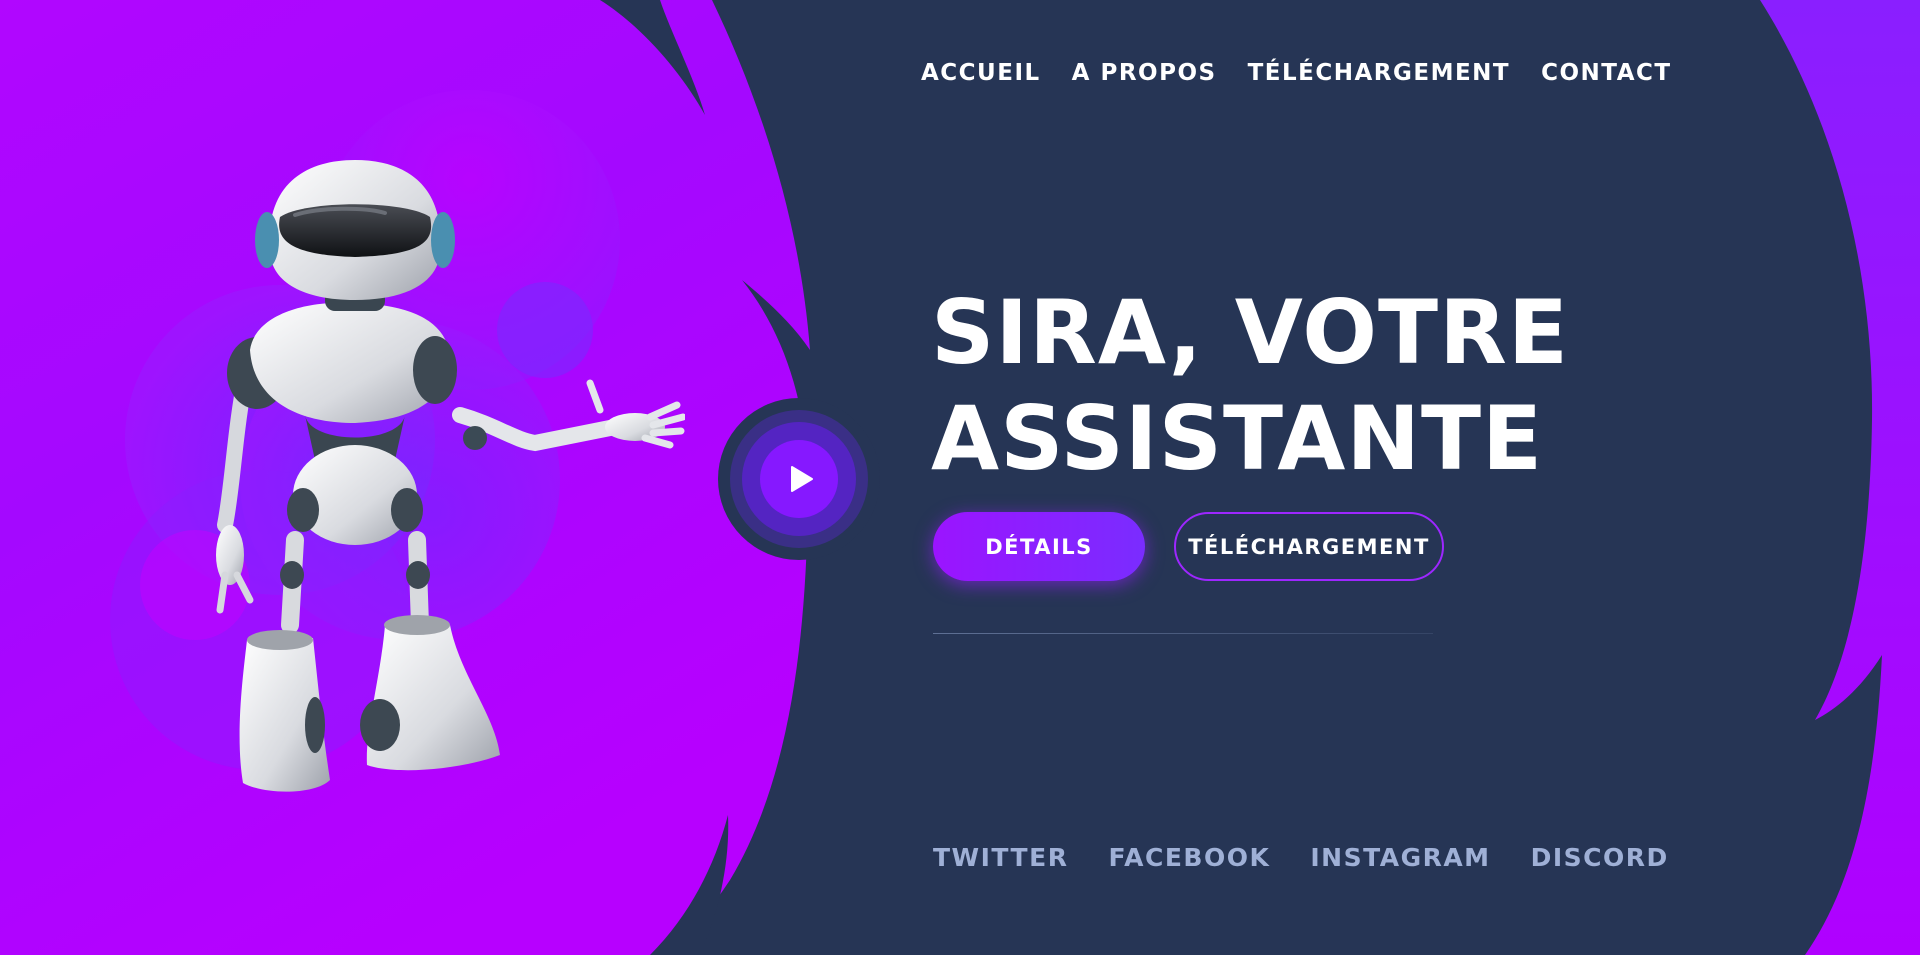 Image resolution: width=1920 pixels, height=955 pixels. Describe the element at coordinates (1606, 73) in the screenshot. I see `nav-item-contact: CONTACT` at that location.